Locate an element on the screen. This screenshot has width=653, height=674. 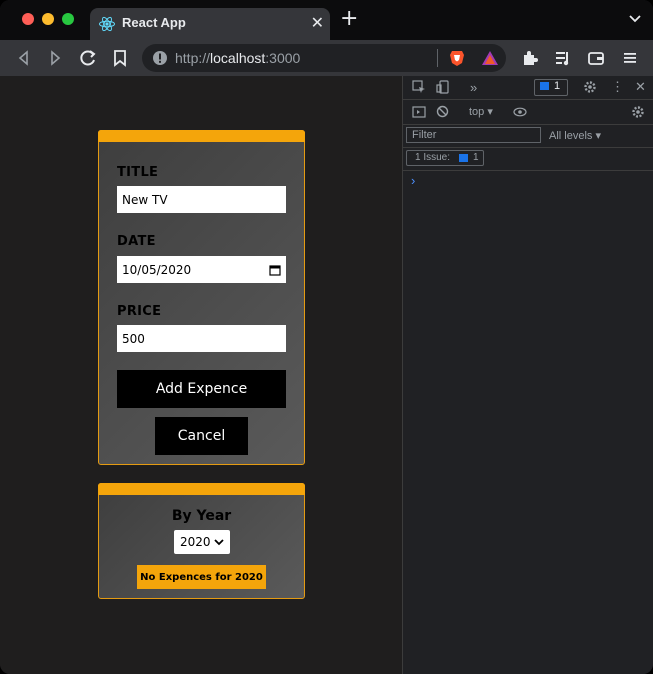
price-label: PRICE is located at coordinates (139, 311).